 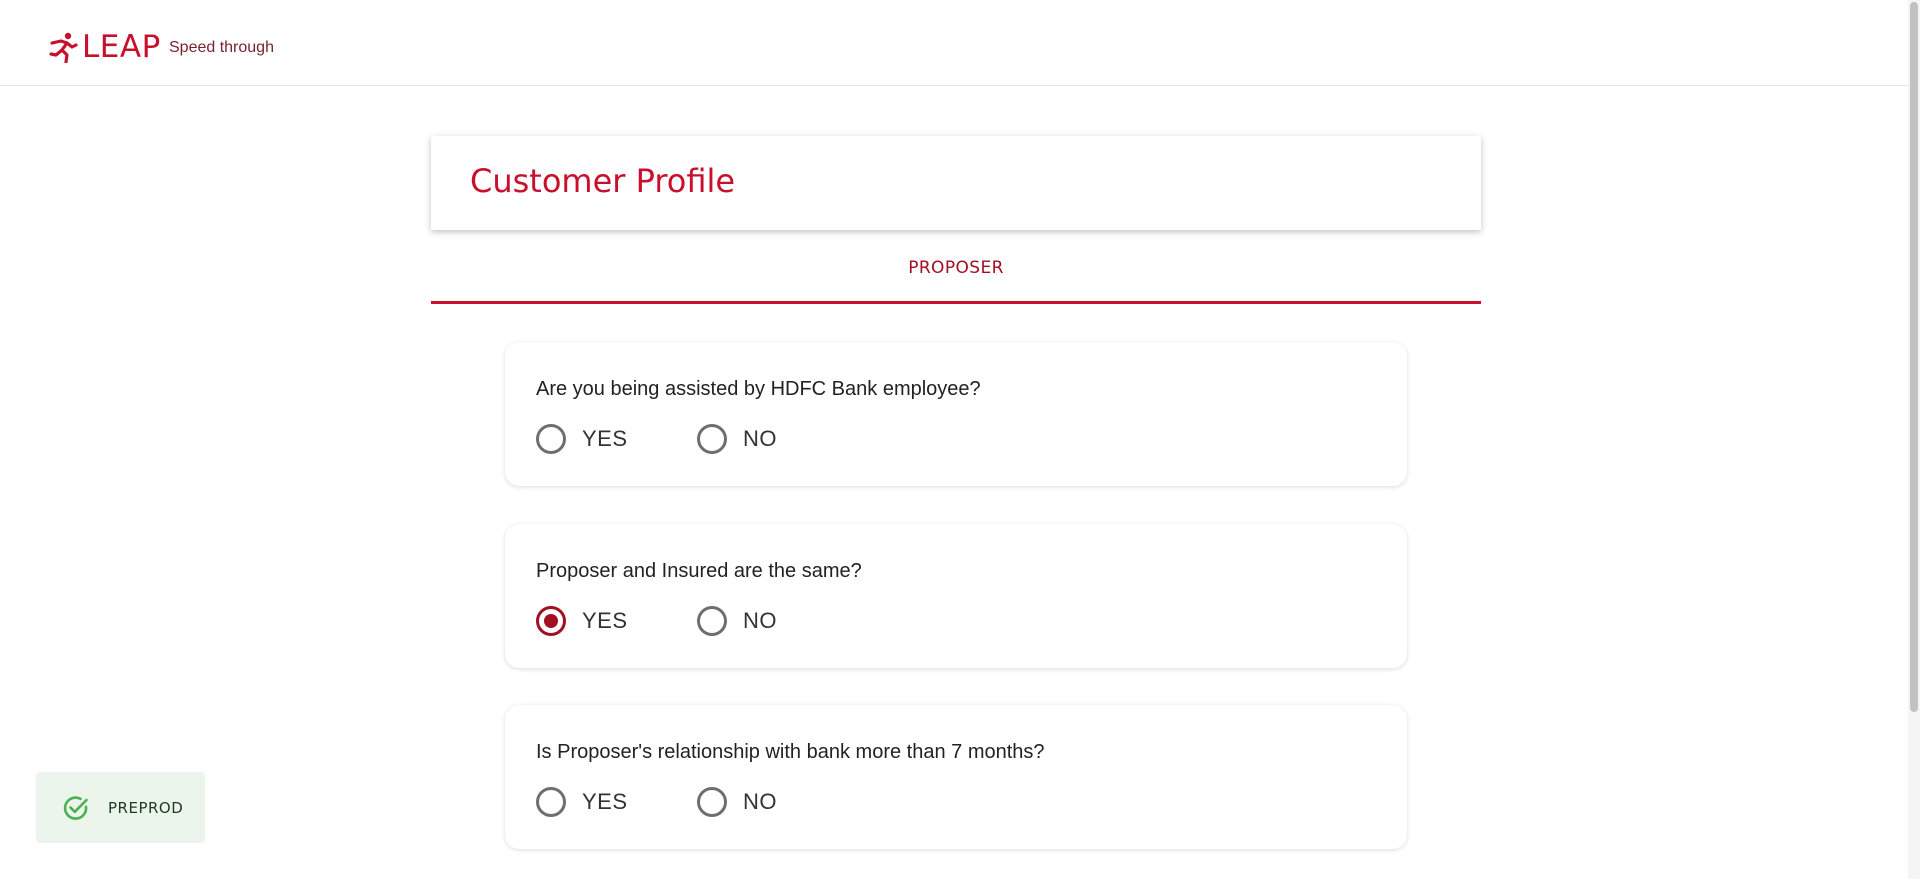 What do you see at coordinates (699, 571) in the screenshot?
I see `question-text: Proposer and Insured are the same?` at bounding box center [699, 571].